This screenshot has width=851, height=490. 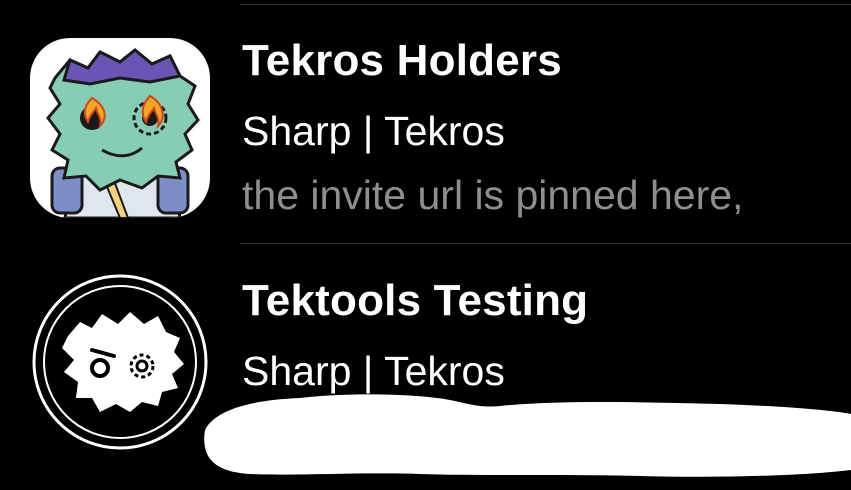 What do you see at coordinates (545, 243) in the screenshot?
I see `divider` at bounding box center [545, 243].